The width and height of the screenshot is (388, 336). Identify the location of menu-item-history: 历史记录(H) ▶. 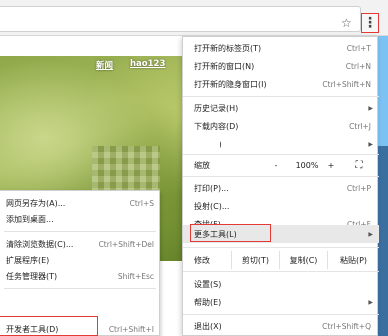
(281, 108).